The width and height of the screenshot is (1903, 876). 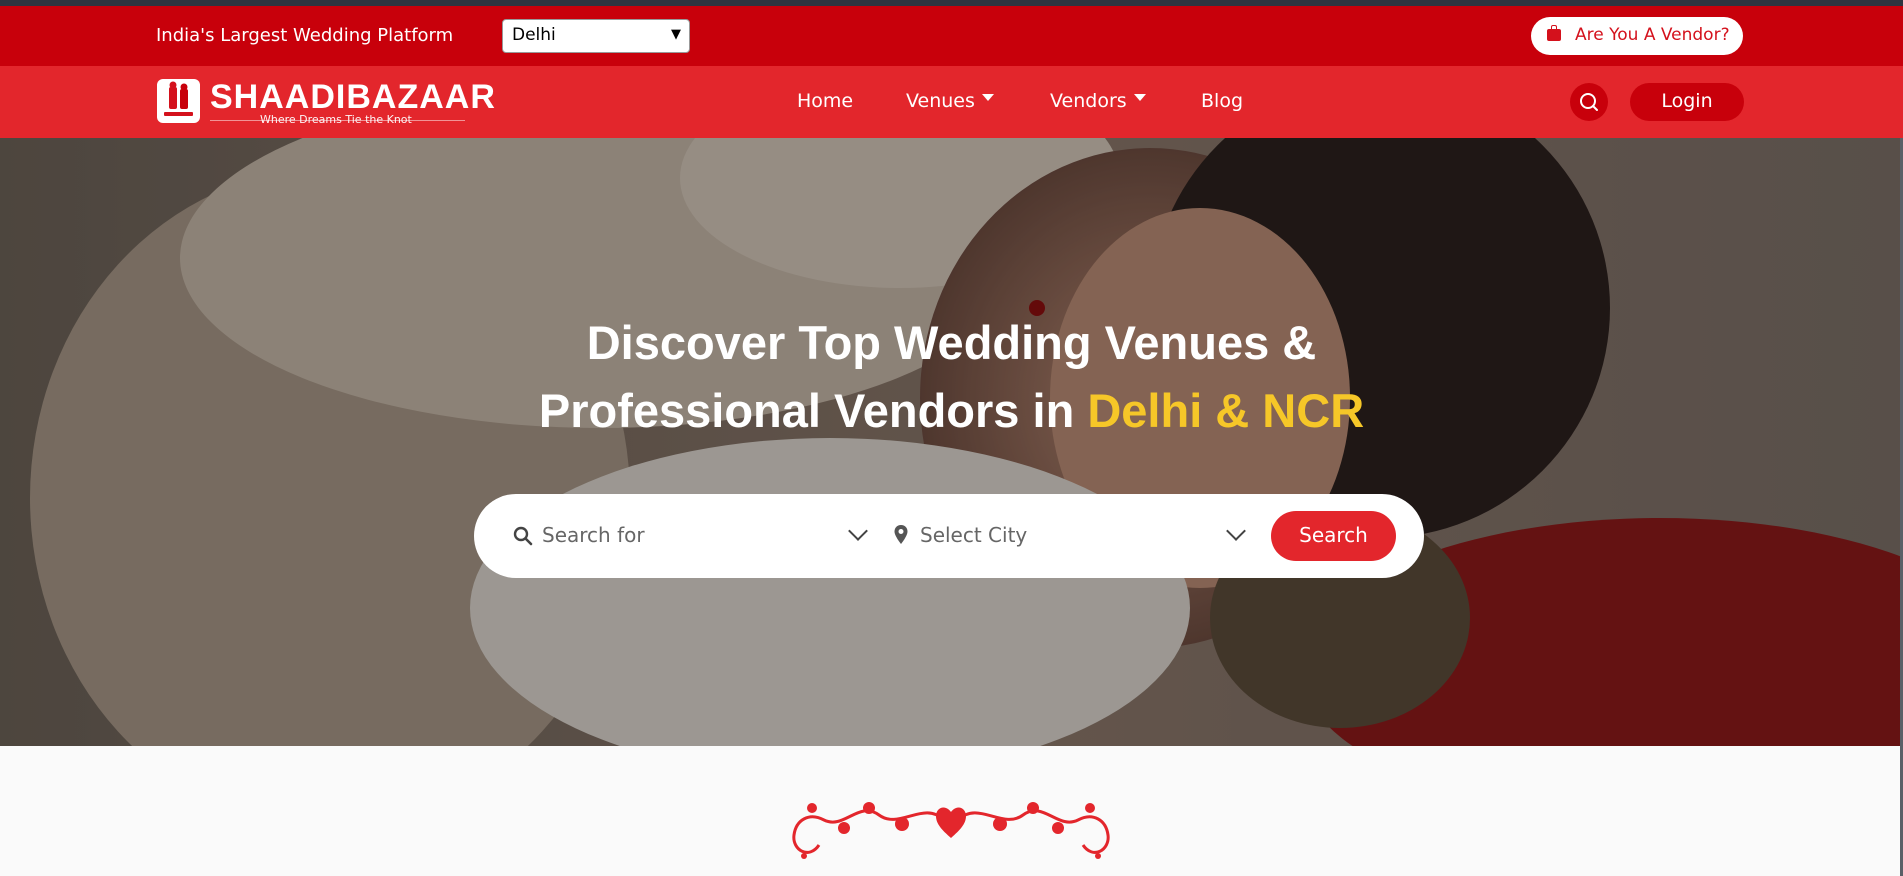 What do you see at coordinates (974, 535) in the screenshot?
I see `select-city-placeholder: Select City` at bounding box center [974, 535].